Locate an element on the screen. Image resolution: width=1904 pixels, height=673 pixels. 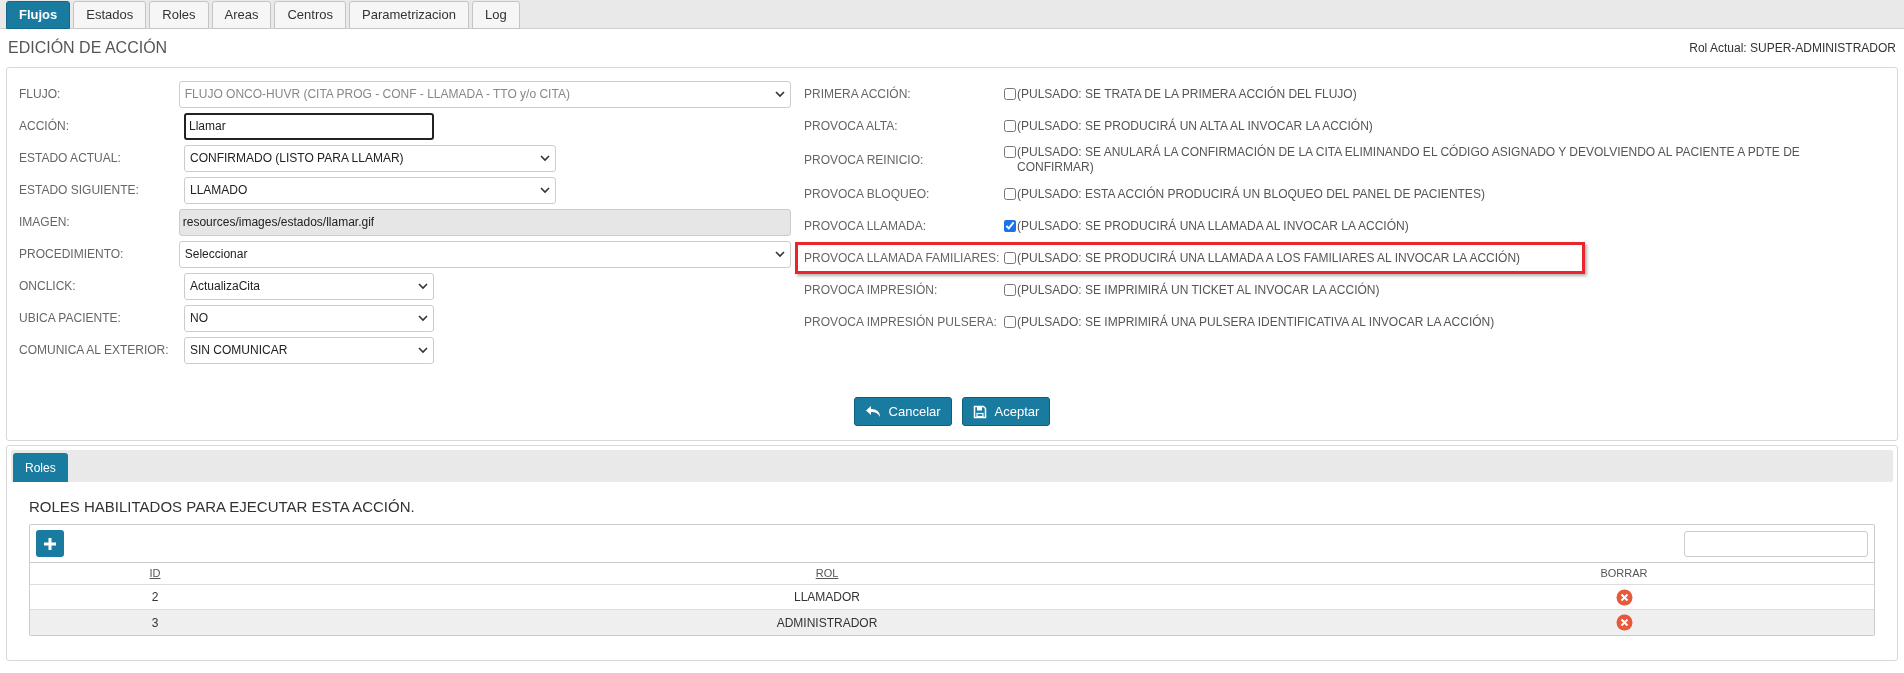
dropdown: SIN COMUNICAR is located at coordinates (309, 350).